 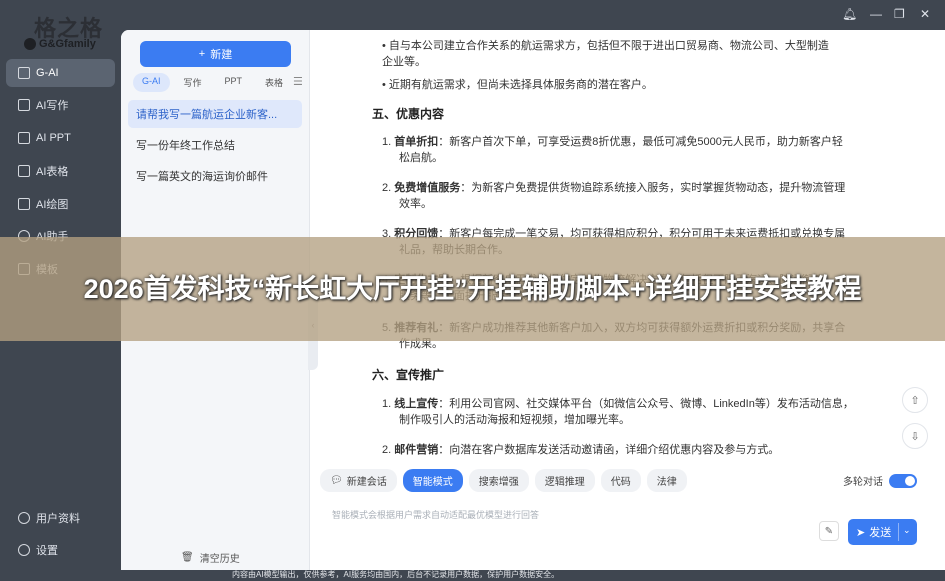 I want to click on send-label: 发送, so click(x=880, y=533).